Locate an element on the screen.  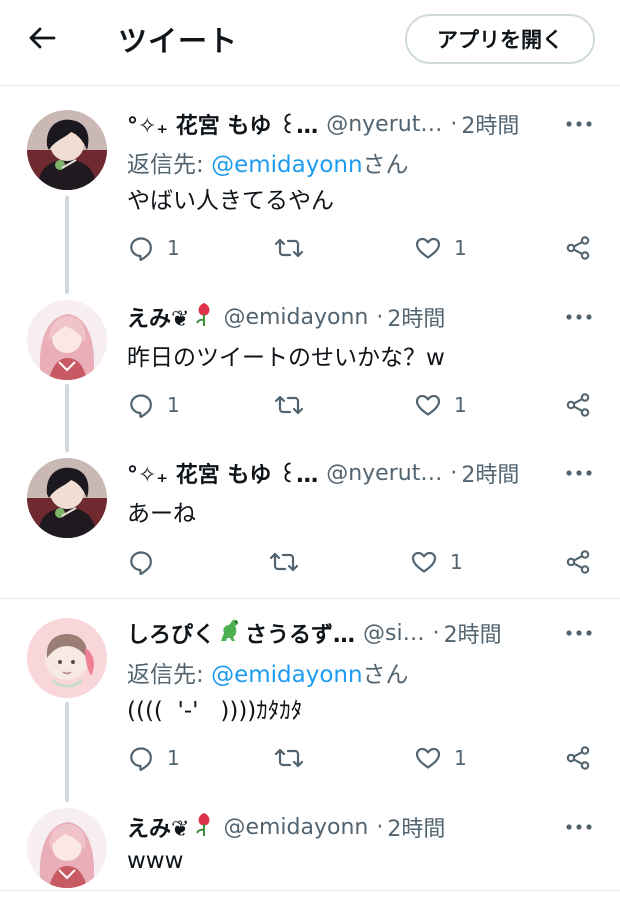
tweet-text: www is located at coordinates (155, 861).